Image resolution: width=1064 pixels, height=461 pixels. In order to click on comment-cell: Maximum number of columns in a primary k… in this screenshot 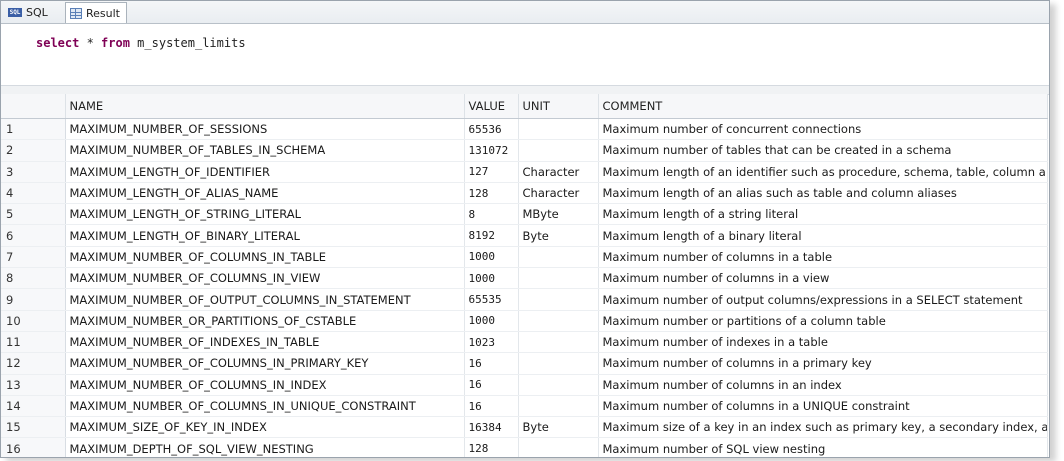, I will do `click(823, 363)`.